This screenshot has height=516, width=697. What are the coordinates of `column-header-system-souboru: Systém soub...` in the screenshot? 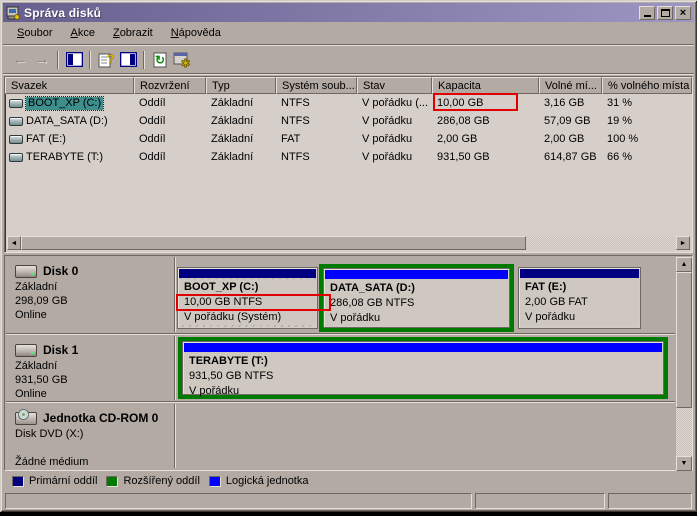 It's located at (316, 85).